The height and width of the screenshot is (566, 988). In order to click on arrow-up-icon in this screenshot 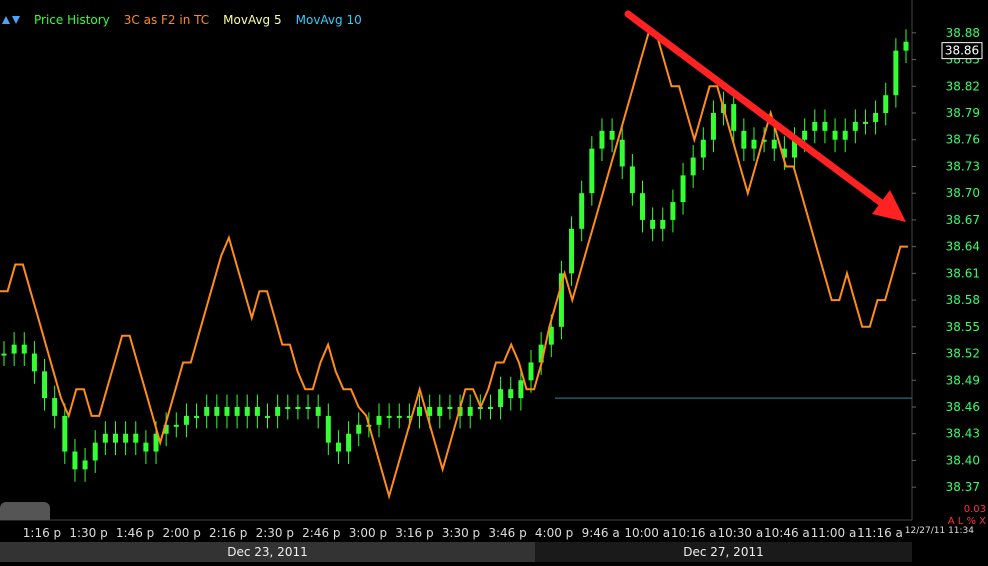, I will do `click(6, 20)`.